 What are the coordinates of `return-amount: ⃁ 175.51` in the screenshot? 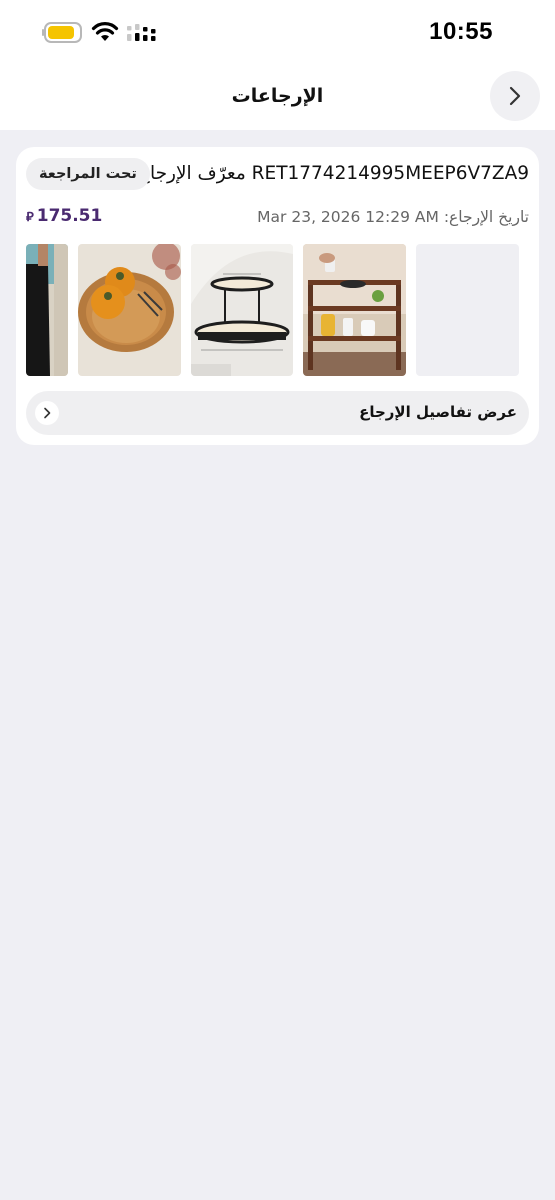 It's located at (64, 216).